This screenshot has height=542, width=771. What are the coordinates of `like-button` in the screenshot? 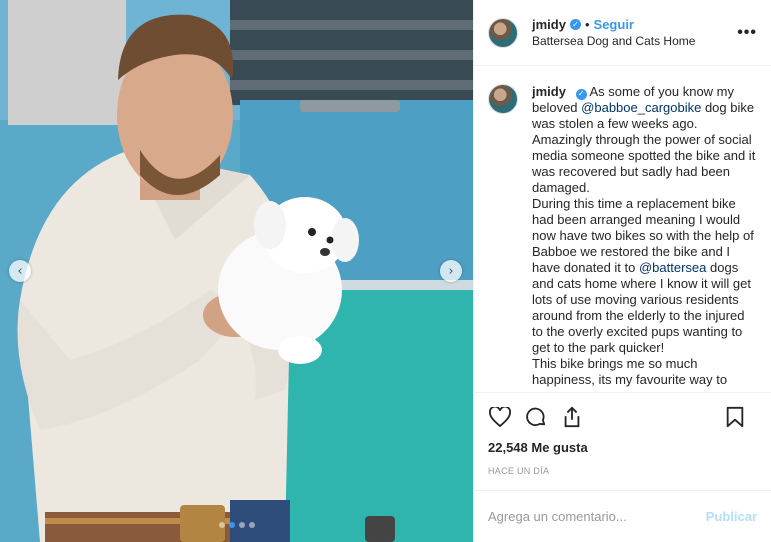 It's located at (500, 417).